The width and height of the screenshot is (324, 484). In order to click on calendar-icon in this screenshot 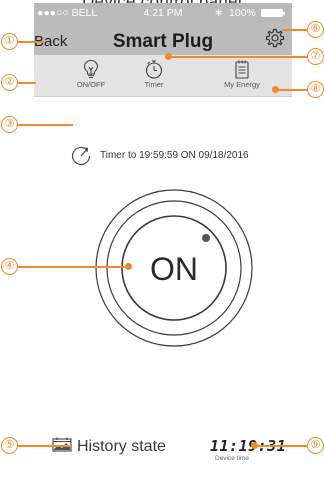, I will do `click(62, 444)`.